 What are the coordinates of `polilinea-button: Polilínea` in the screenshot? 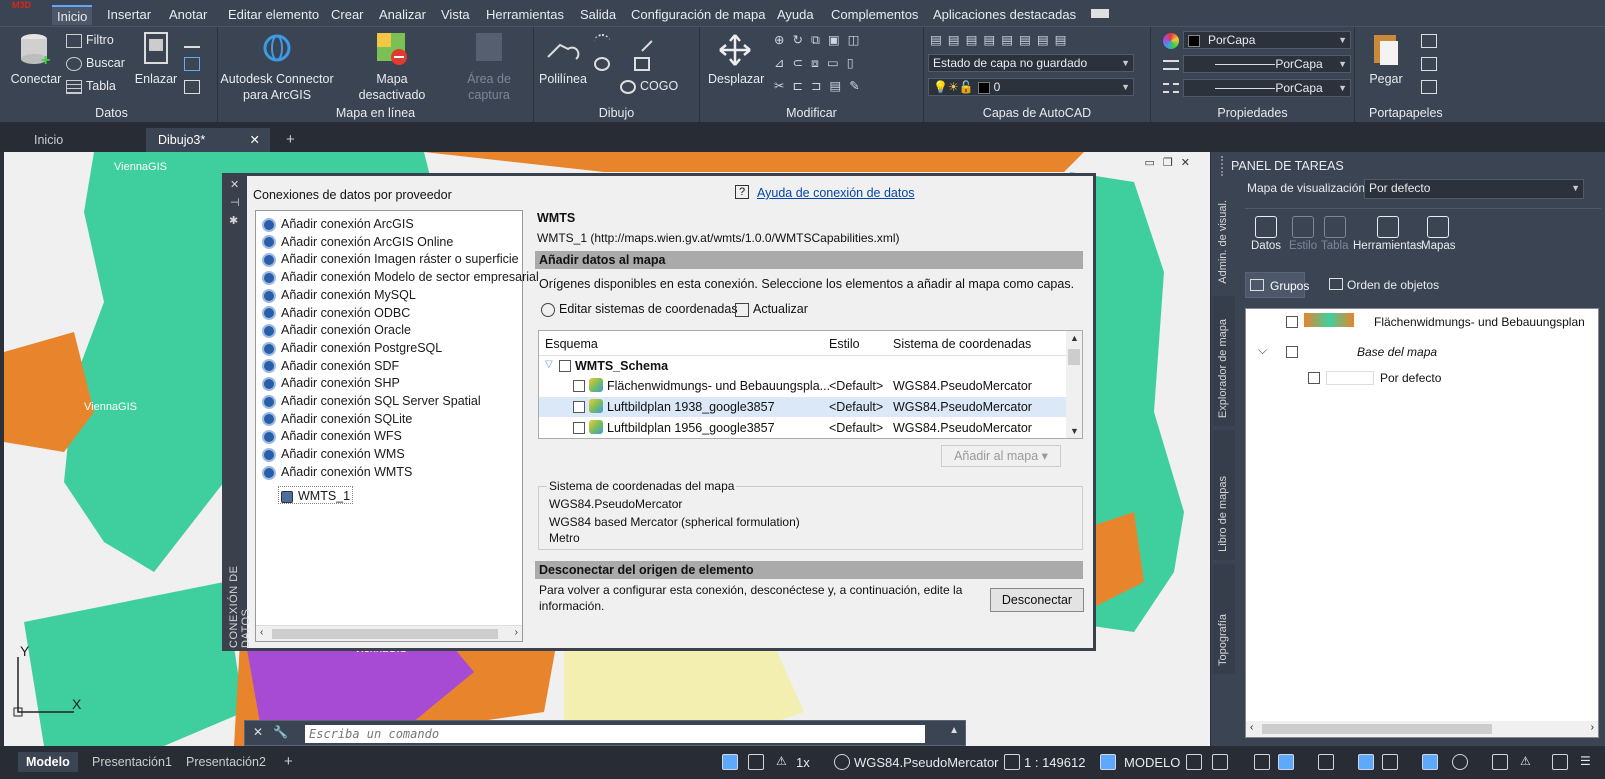 It's located at (563, 61).